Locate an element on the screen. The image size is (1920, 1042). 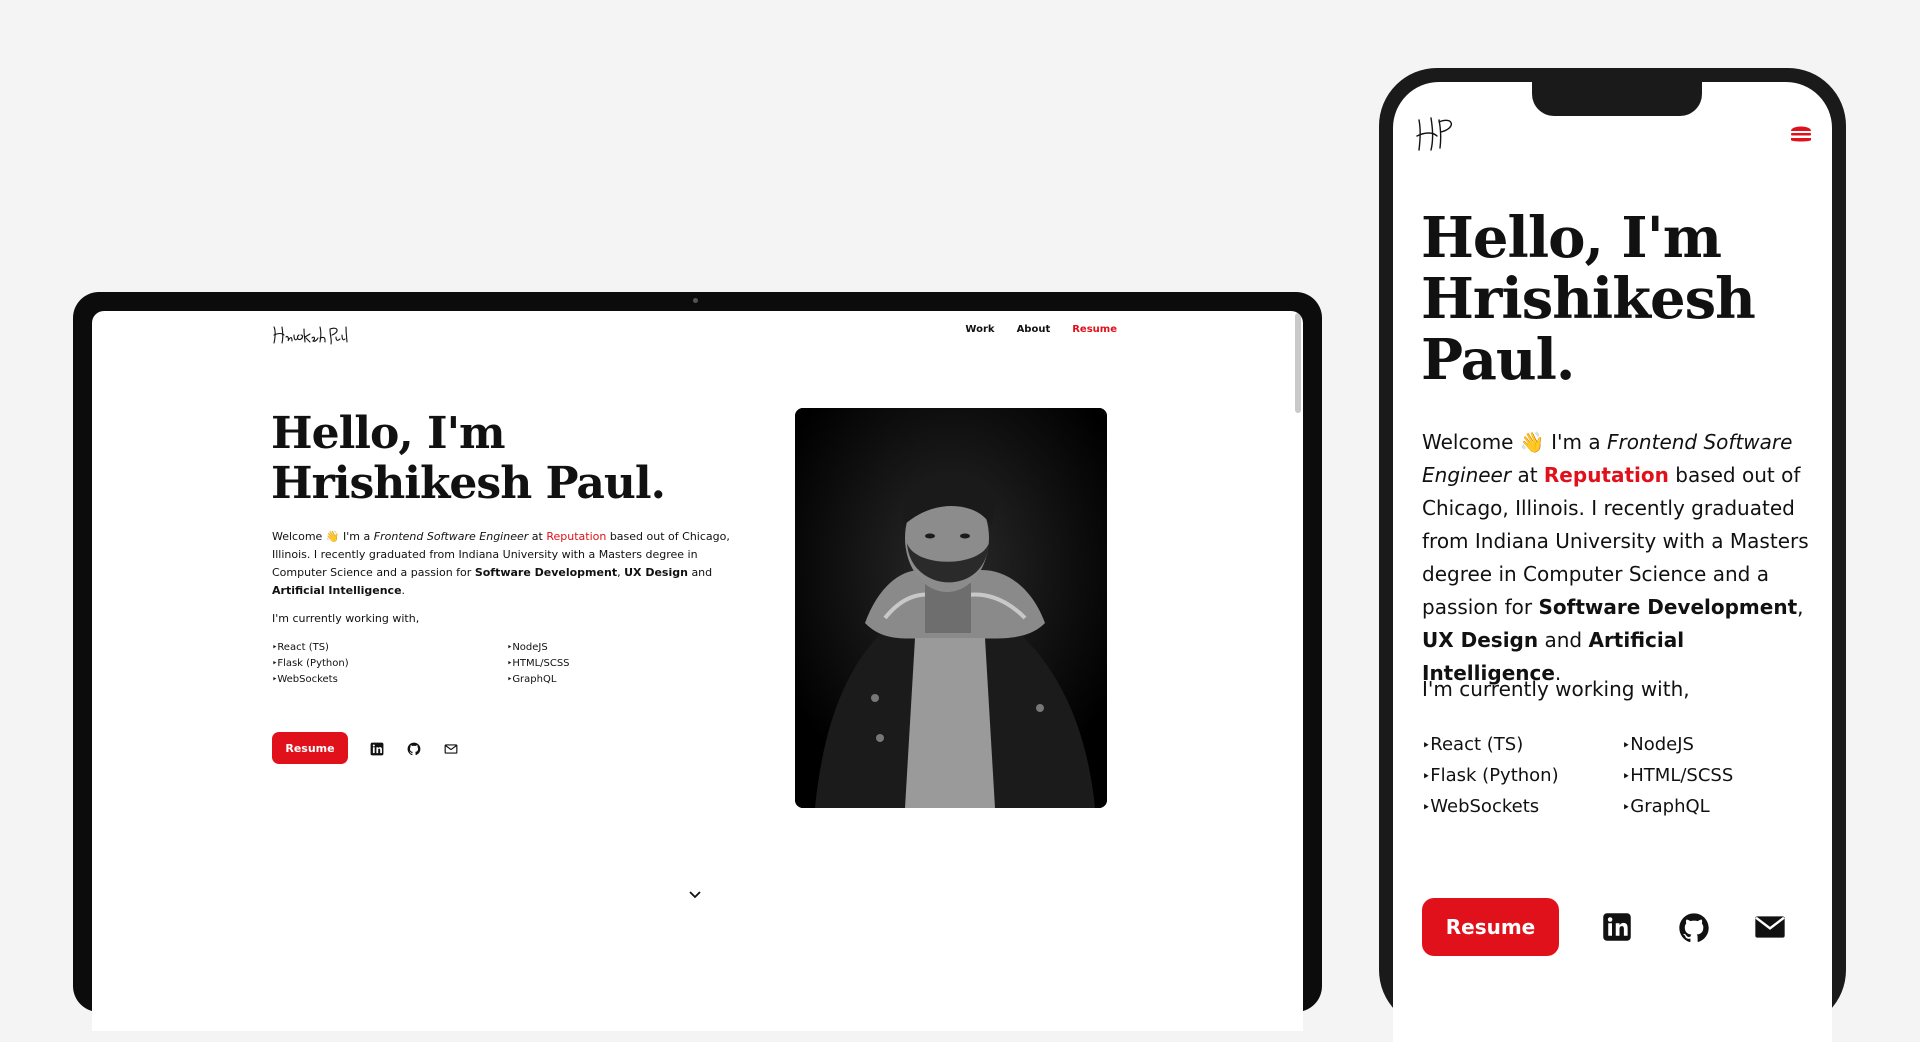
nav-resume: Resume is located at coordinates (1094, 329).